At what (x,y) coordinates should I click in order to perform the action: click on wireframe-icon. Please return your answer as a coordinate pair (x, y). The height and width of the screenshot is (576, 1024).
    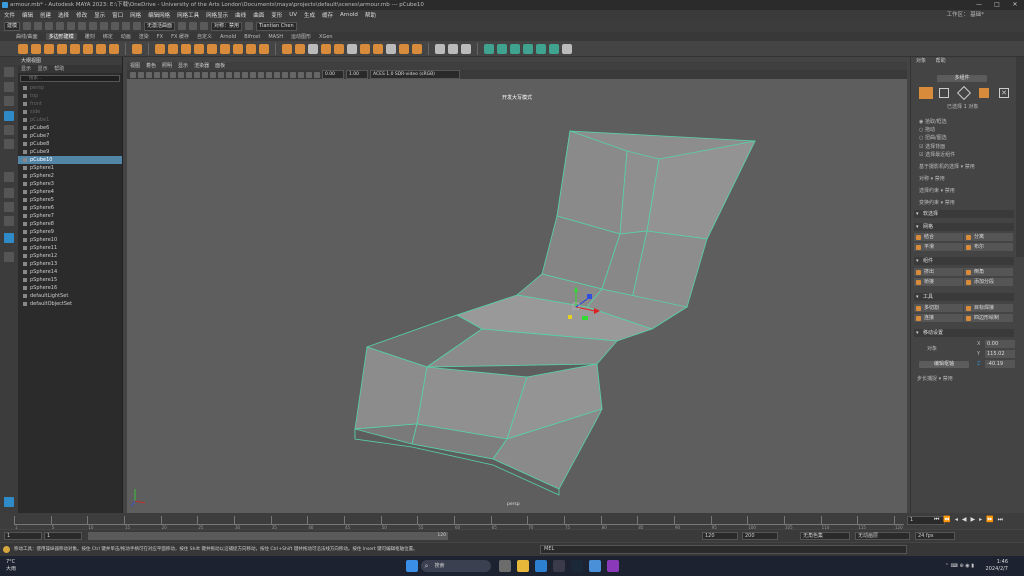
    Looking at the image, I should click on (221, 74).